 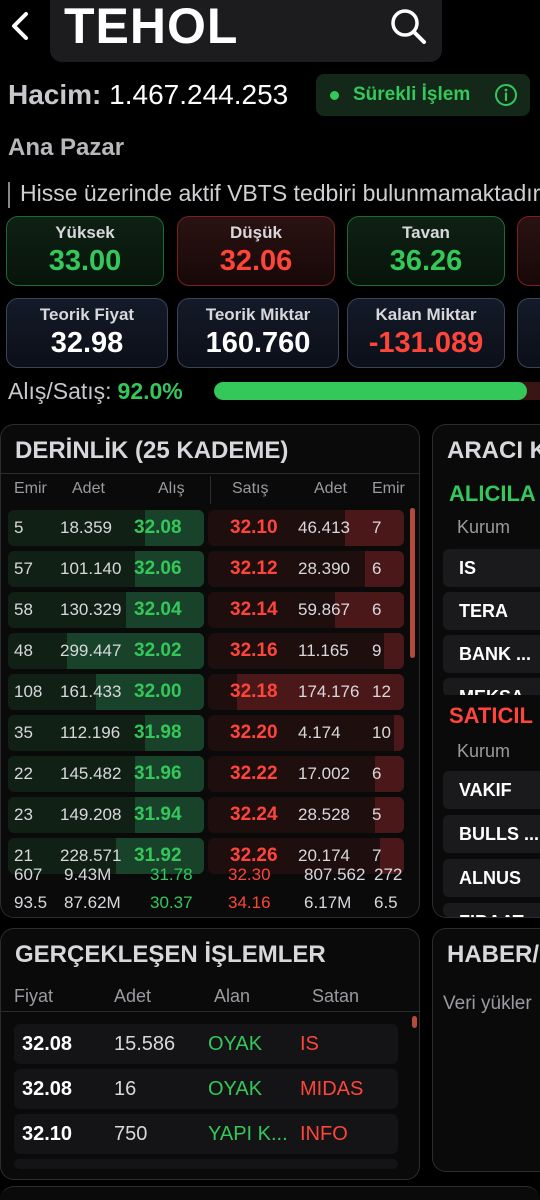 What do you see at coordinates (426, 251) in the screenshot?
I see `stat-card-ceiling: Tavan 36.26` at bounding box center [426, 251].